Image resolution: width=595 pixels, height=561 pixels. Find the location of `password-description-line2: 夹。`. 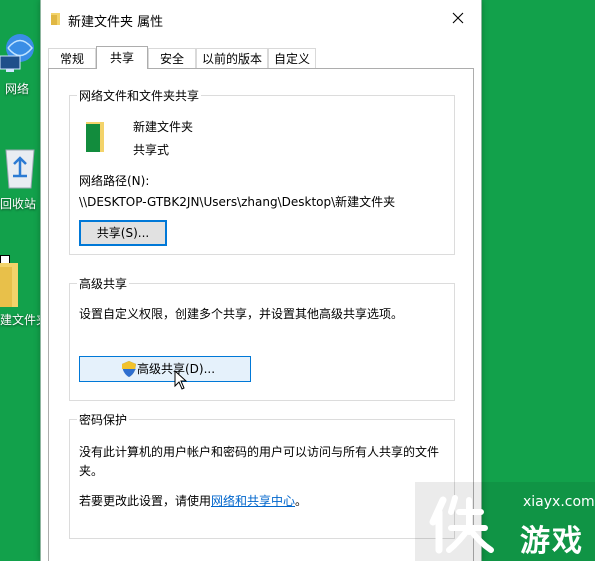

password-description-line2: 夹。 is located at coordinates (91, 471).